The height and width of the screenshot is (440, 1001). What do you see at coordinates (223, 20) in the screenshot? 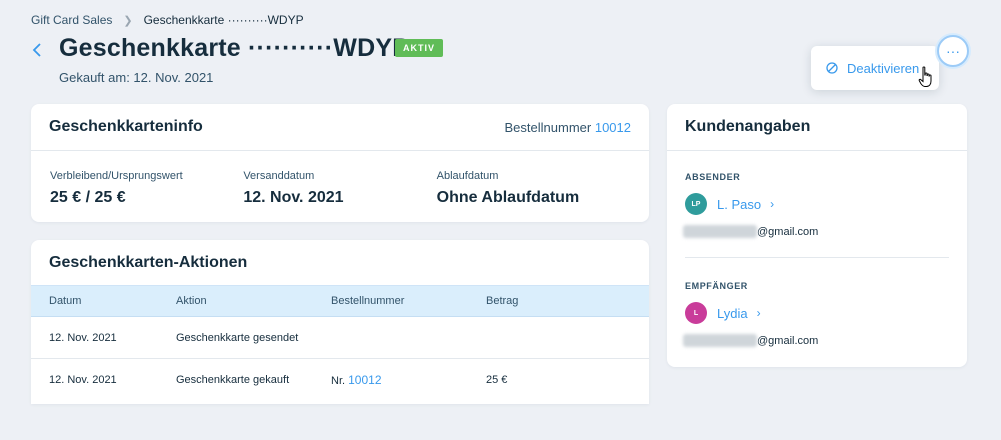
I see `breadcrumb-current: Geschenkkarte ··········WDYP` at bounding box center [223, 20].